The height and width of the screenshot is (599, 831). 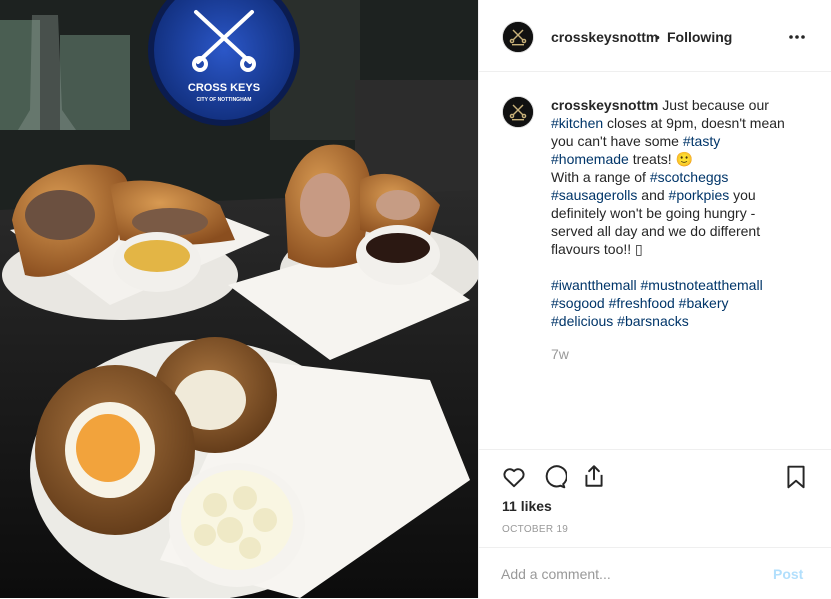 What do you see at coordinates (514, 477) in the screenshot?
I see `heart-icon` at bounding box center [514, 477].